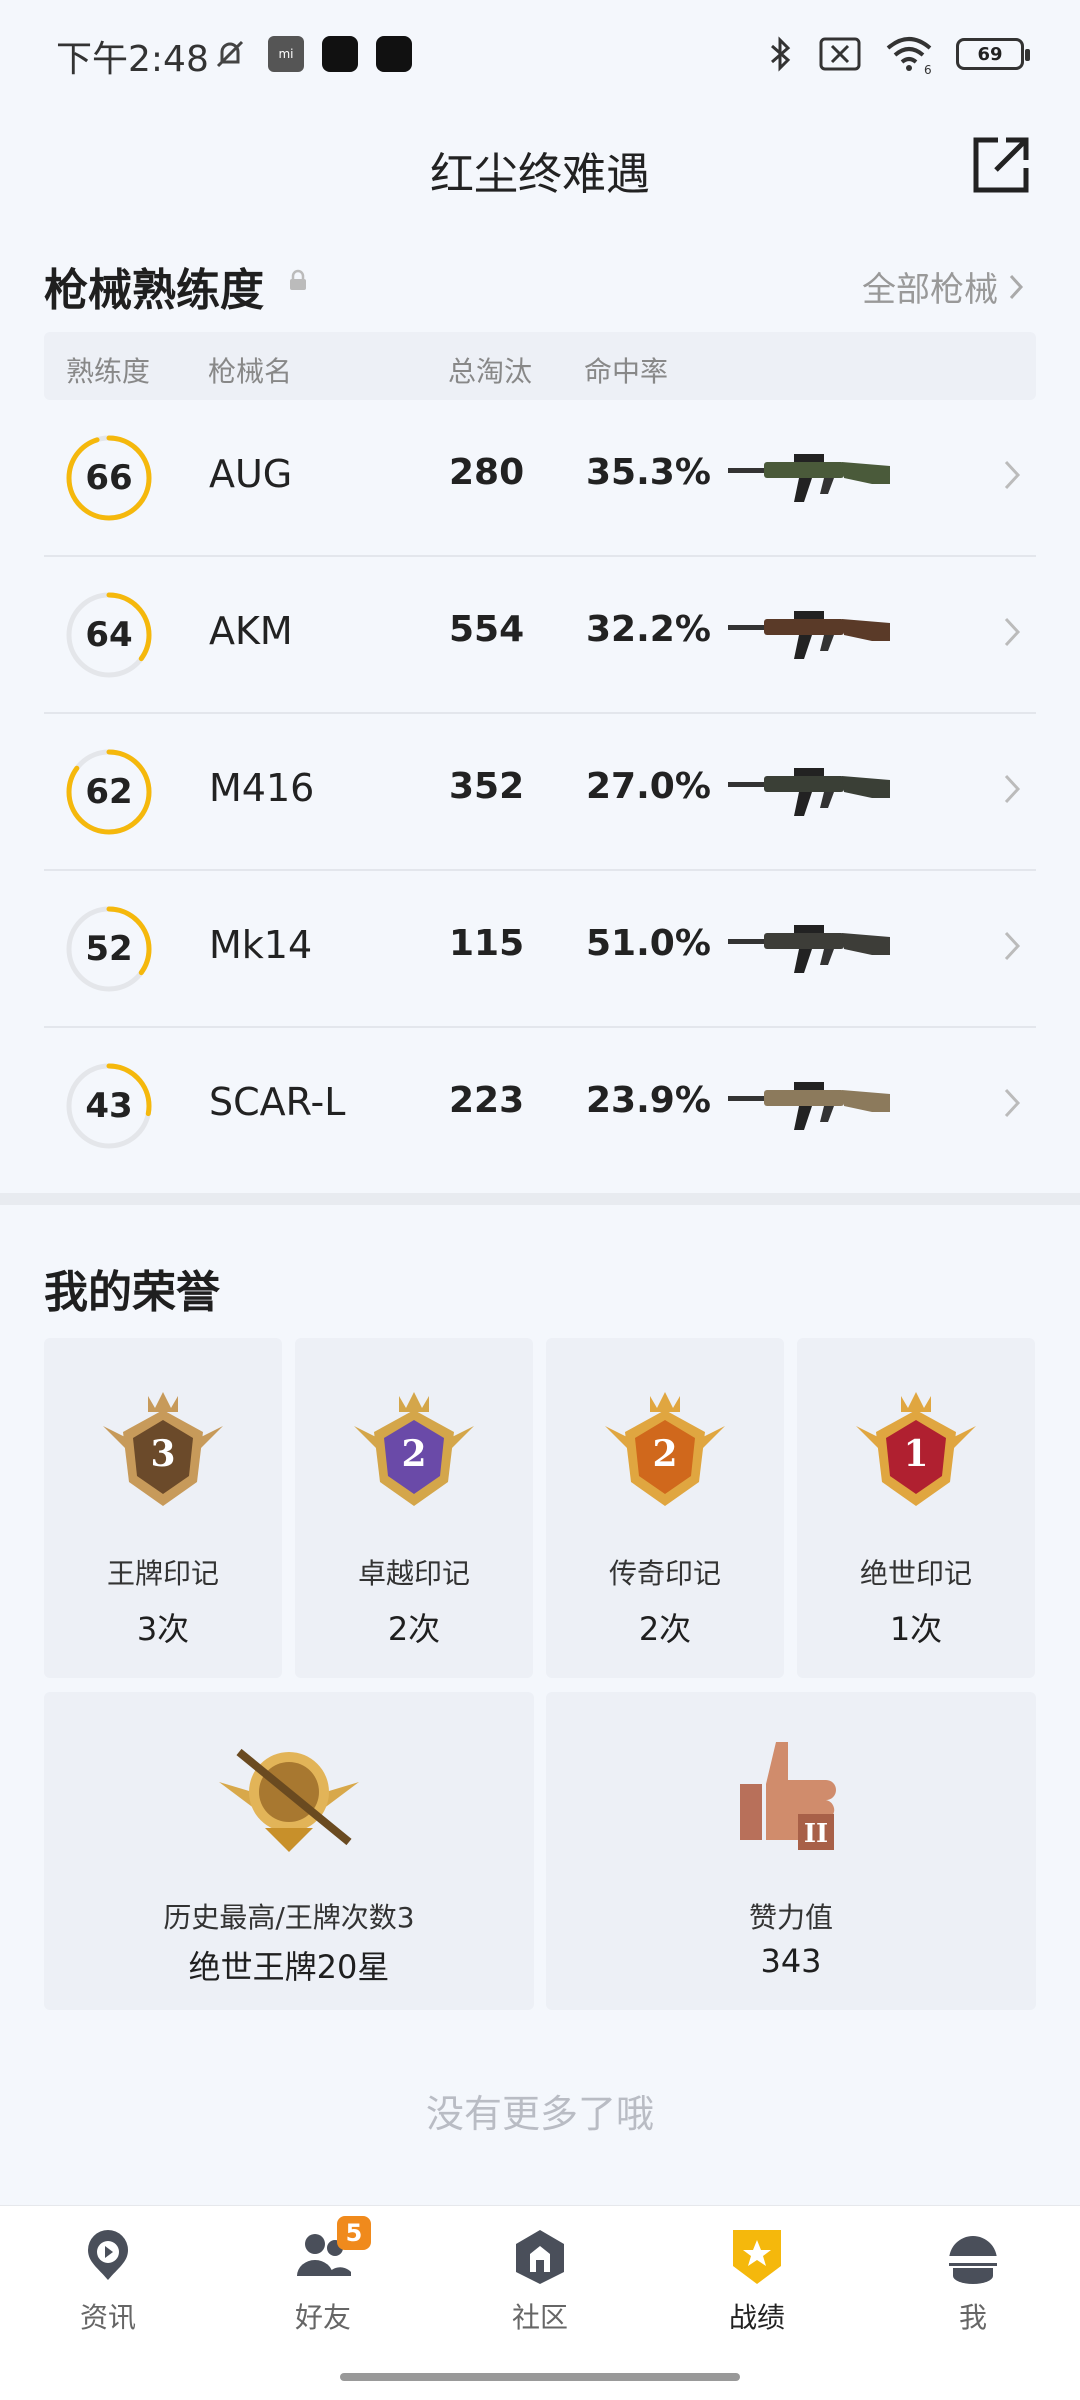  Describe the element at coordinates (230, 54) in the screenshot. I see `mute-bell-icon` at that location.